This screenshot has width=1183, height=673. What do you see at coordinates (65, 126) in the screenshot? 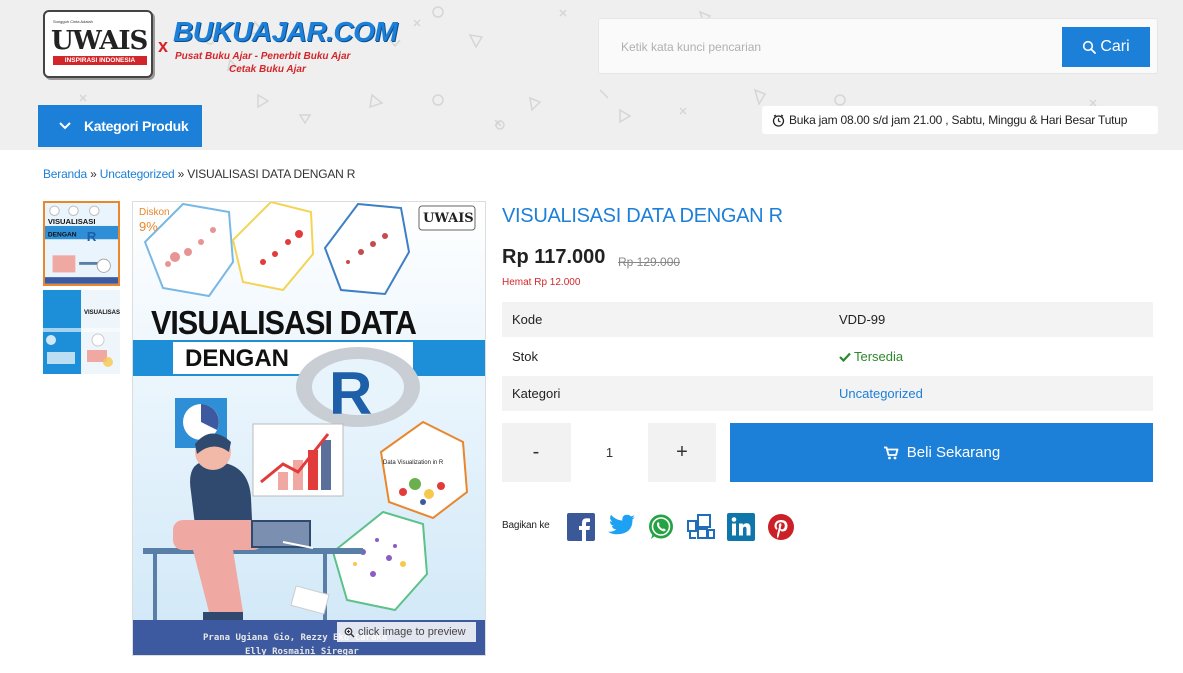
I see `chevron-down-icon` at bounding box center [65, 126].